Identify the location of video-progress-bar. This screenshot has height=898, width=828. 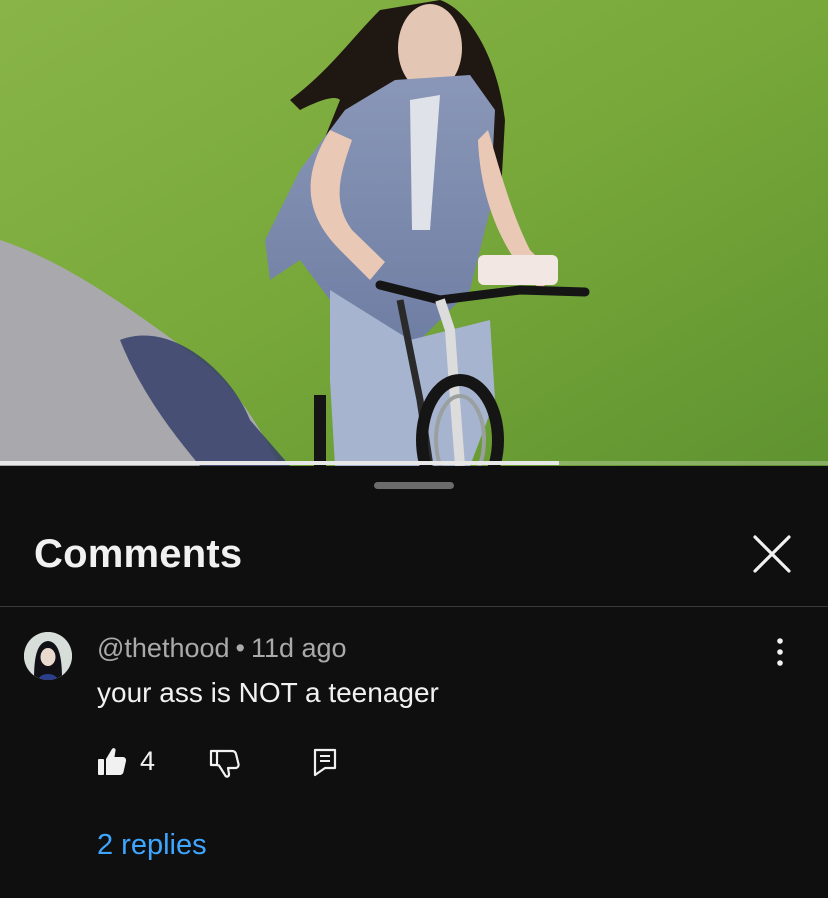
(414, 463).